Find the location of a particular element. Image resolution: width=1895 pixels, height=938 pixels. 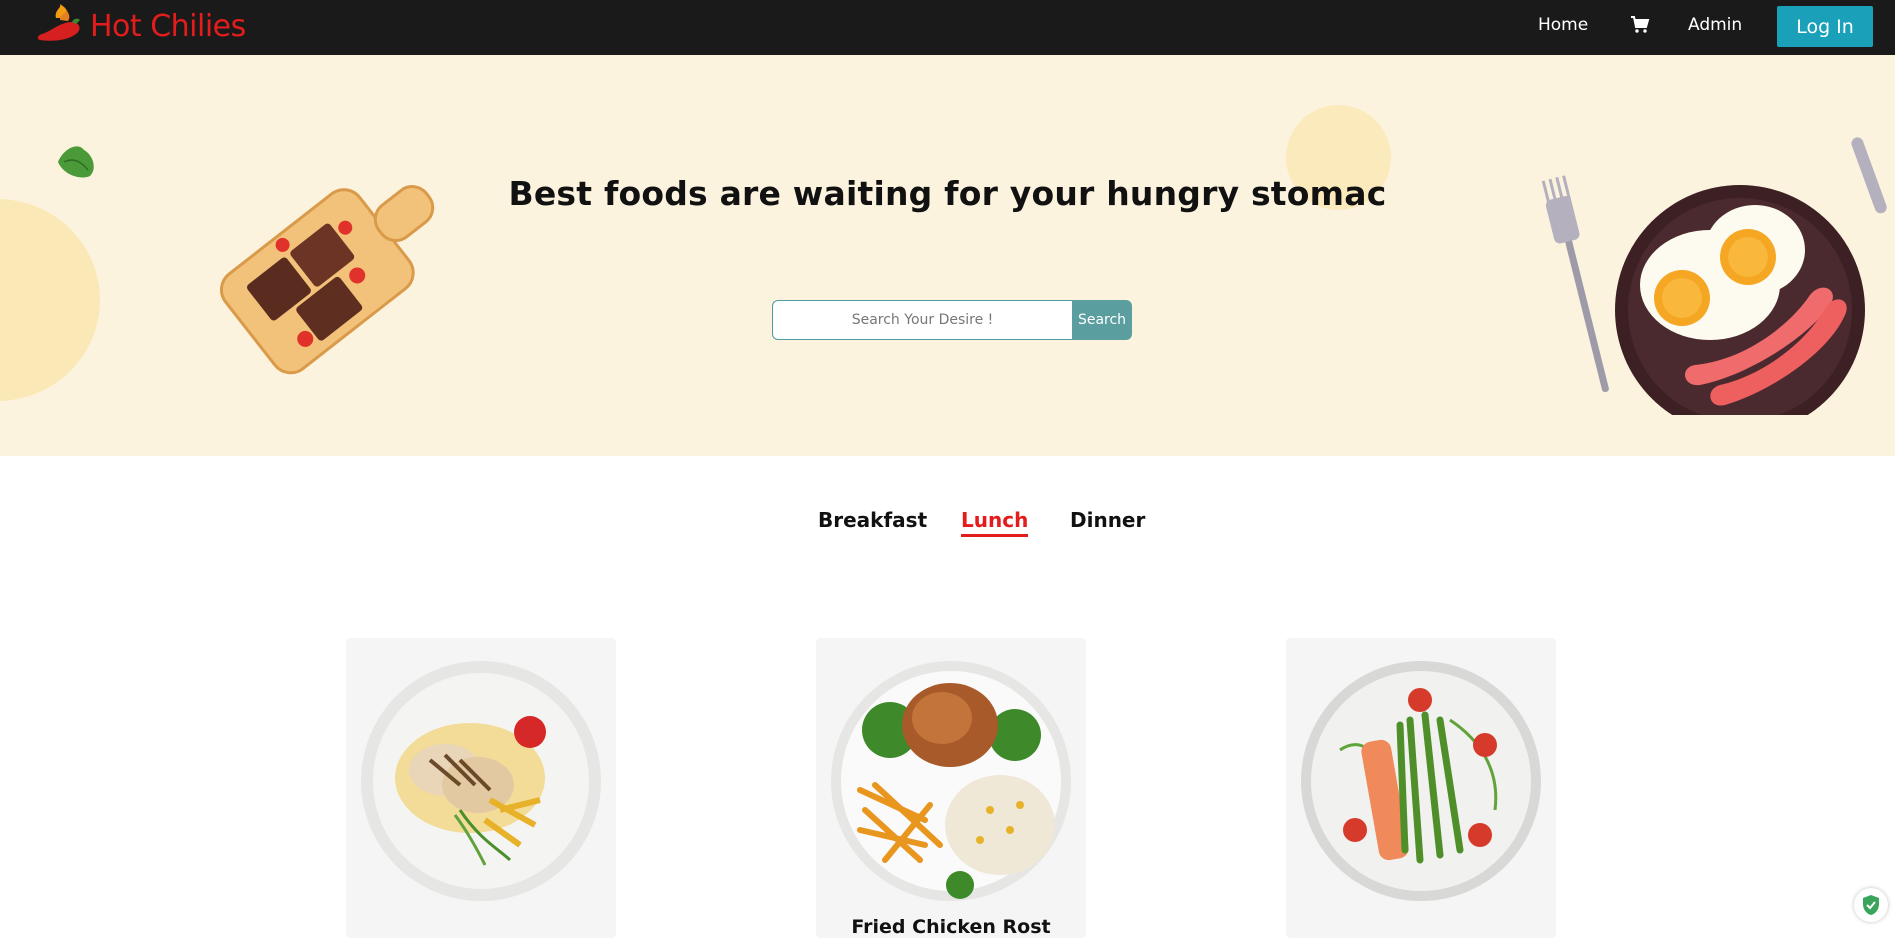

tab-lunch: Lunch is located at coordinates (995, 522).